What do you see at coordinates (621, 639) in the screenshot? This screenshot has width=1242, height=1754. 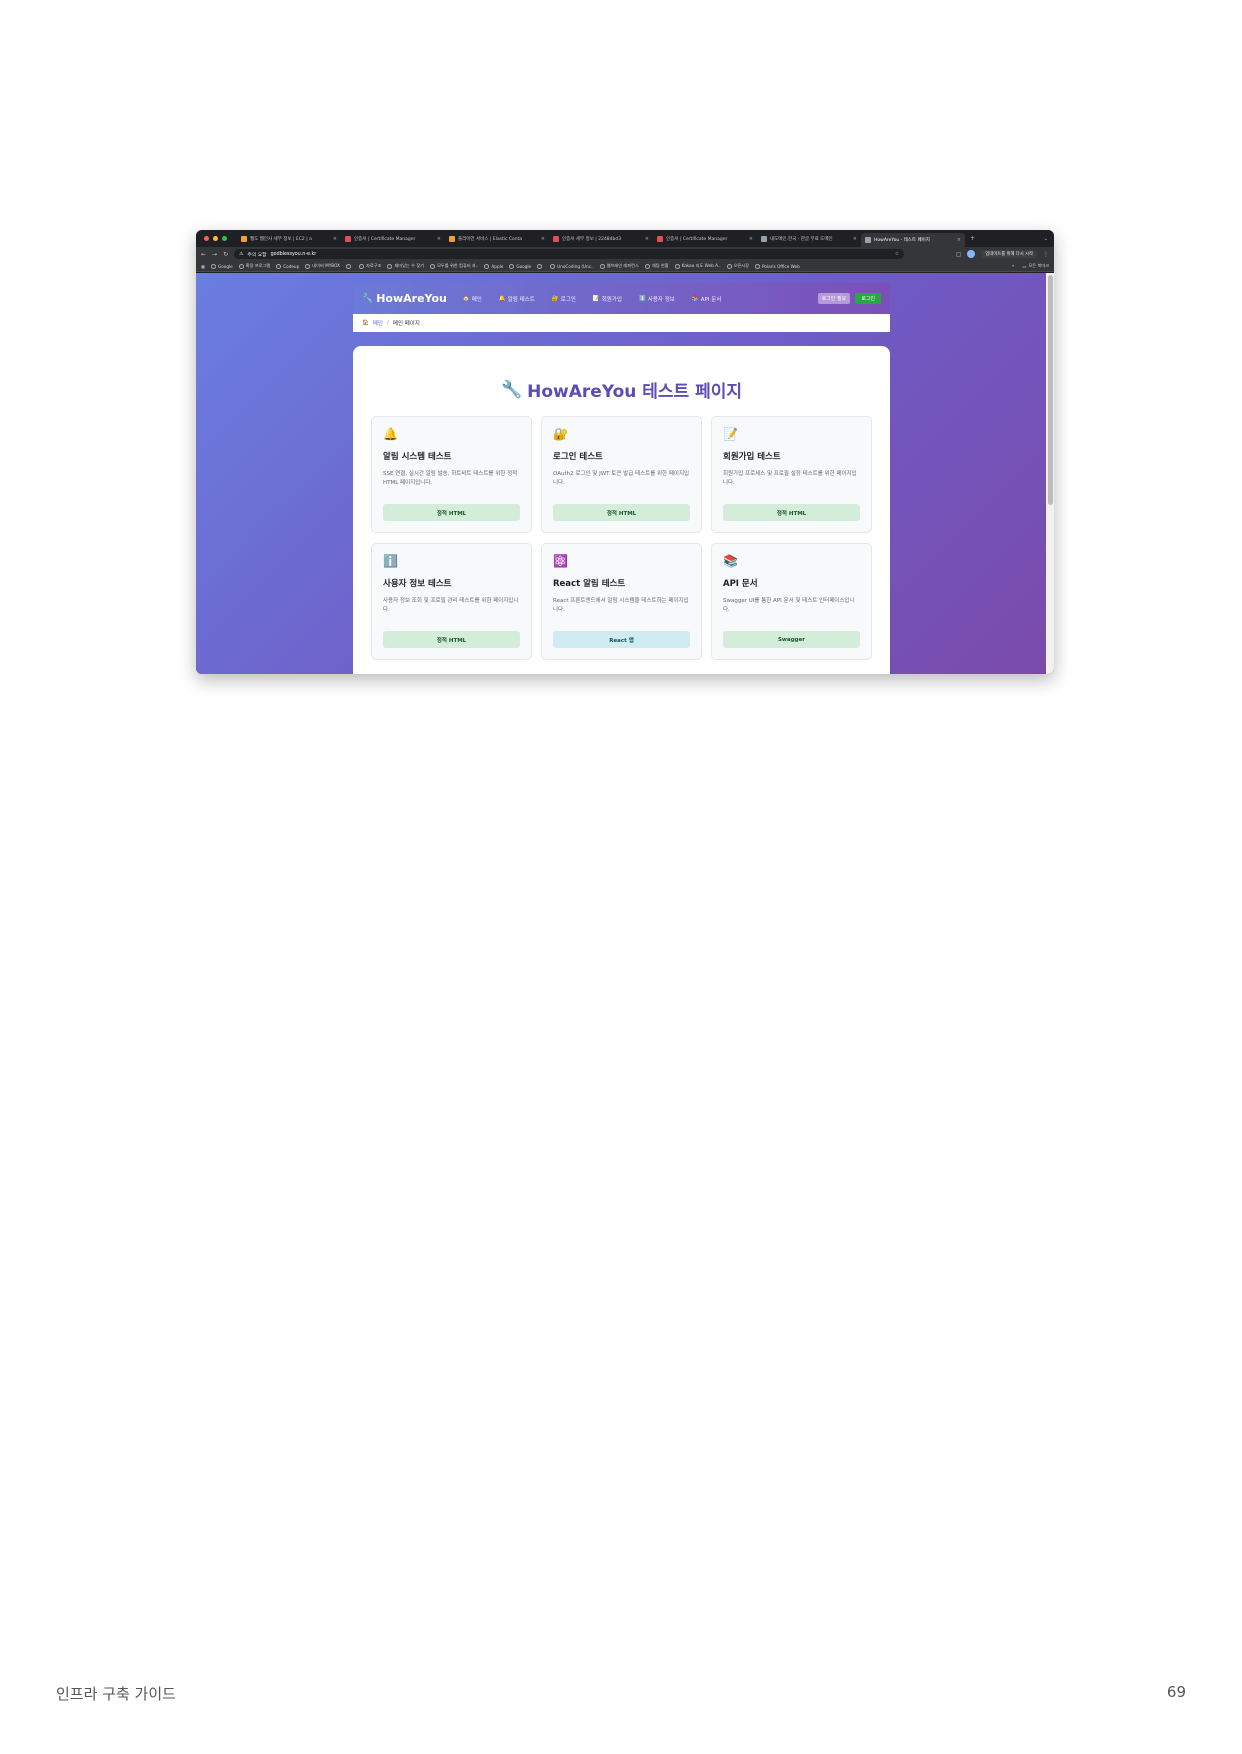 I see `card-open-button: React 앱` at bounding box center [621, 639].